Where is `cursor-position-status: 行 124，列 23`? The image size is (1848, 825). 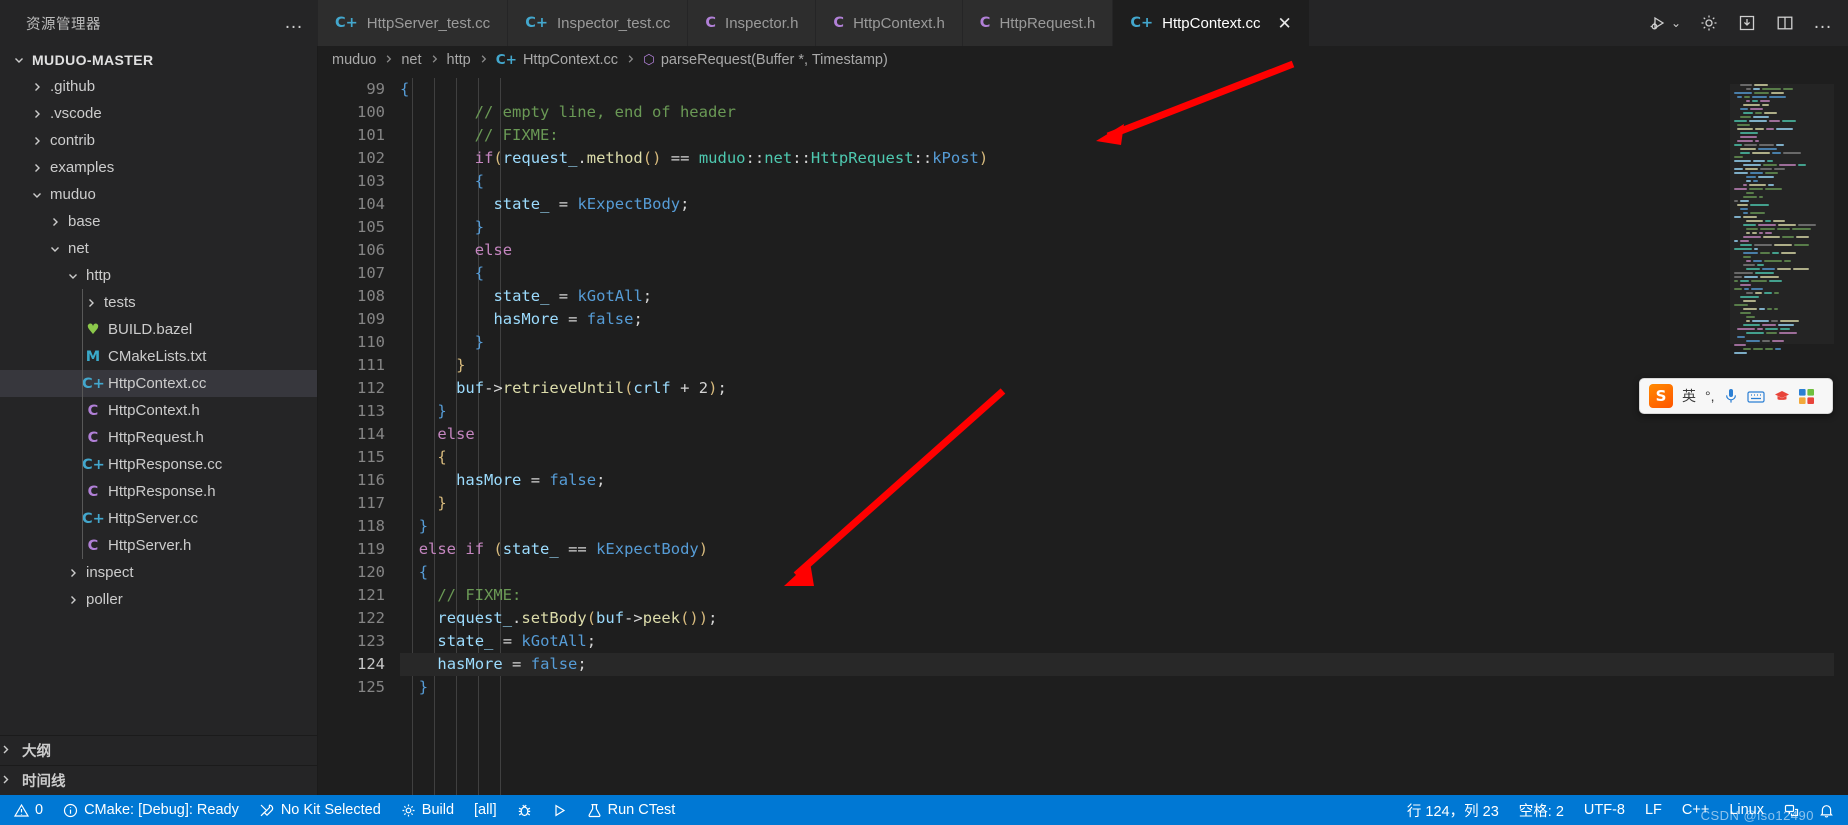 cursor-position-status: 行 124，列 23 is located at coordinates (1453, 810).